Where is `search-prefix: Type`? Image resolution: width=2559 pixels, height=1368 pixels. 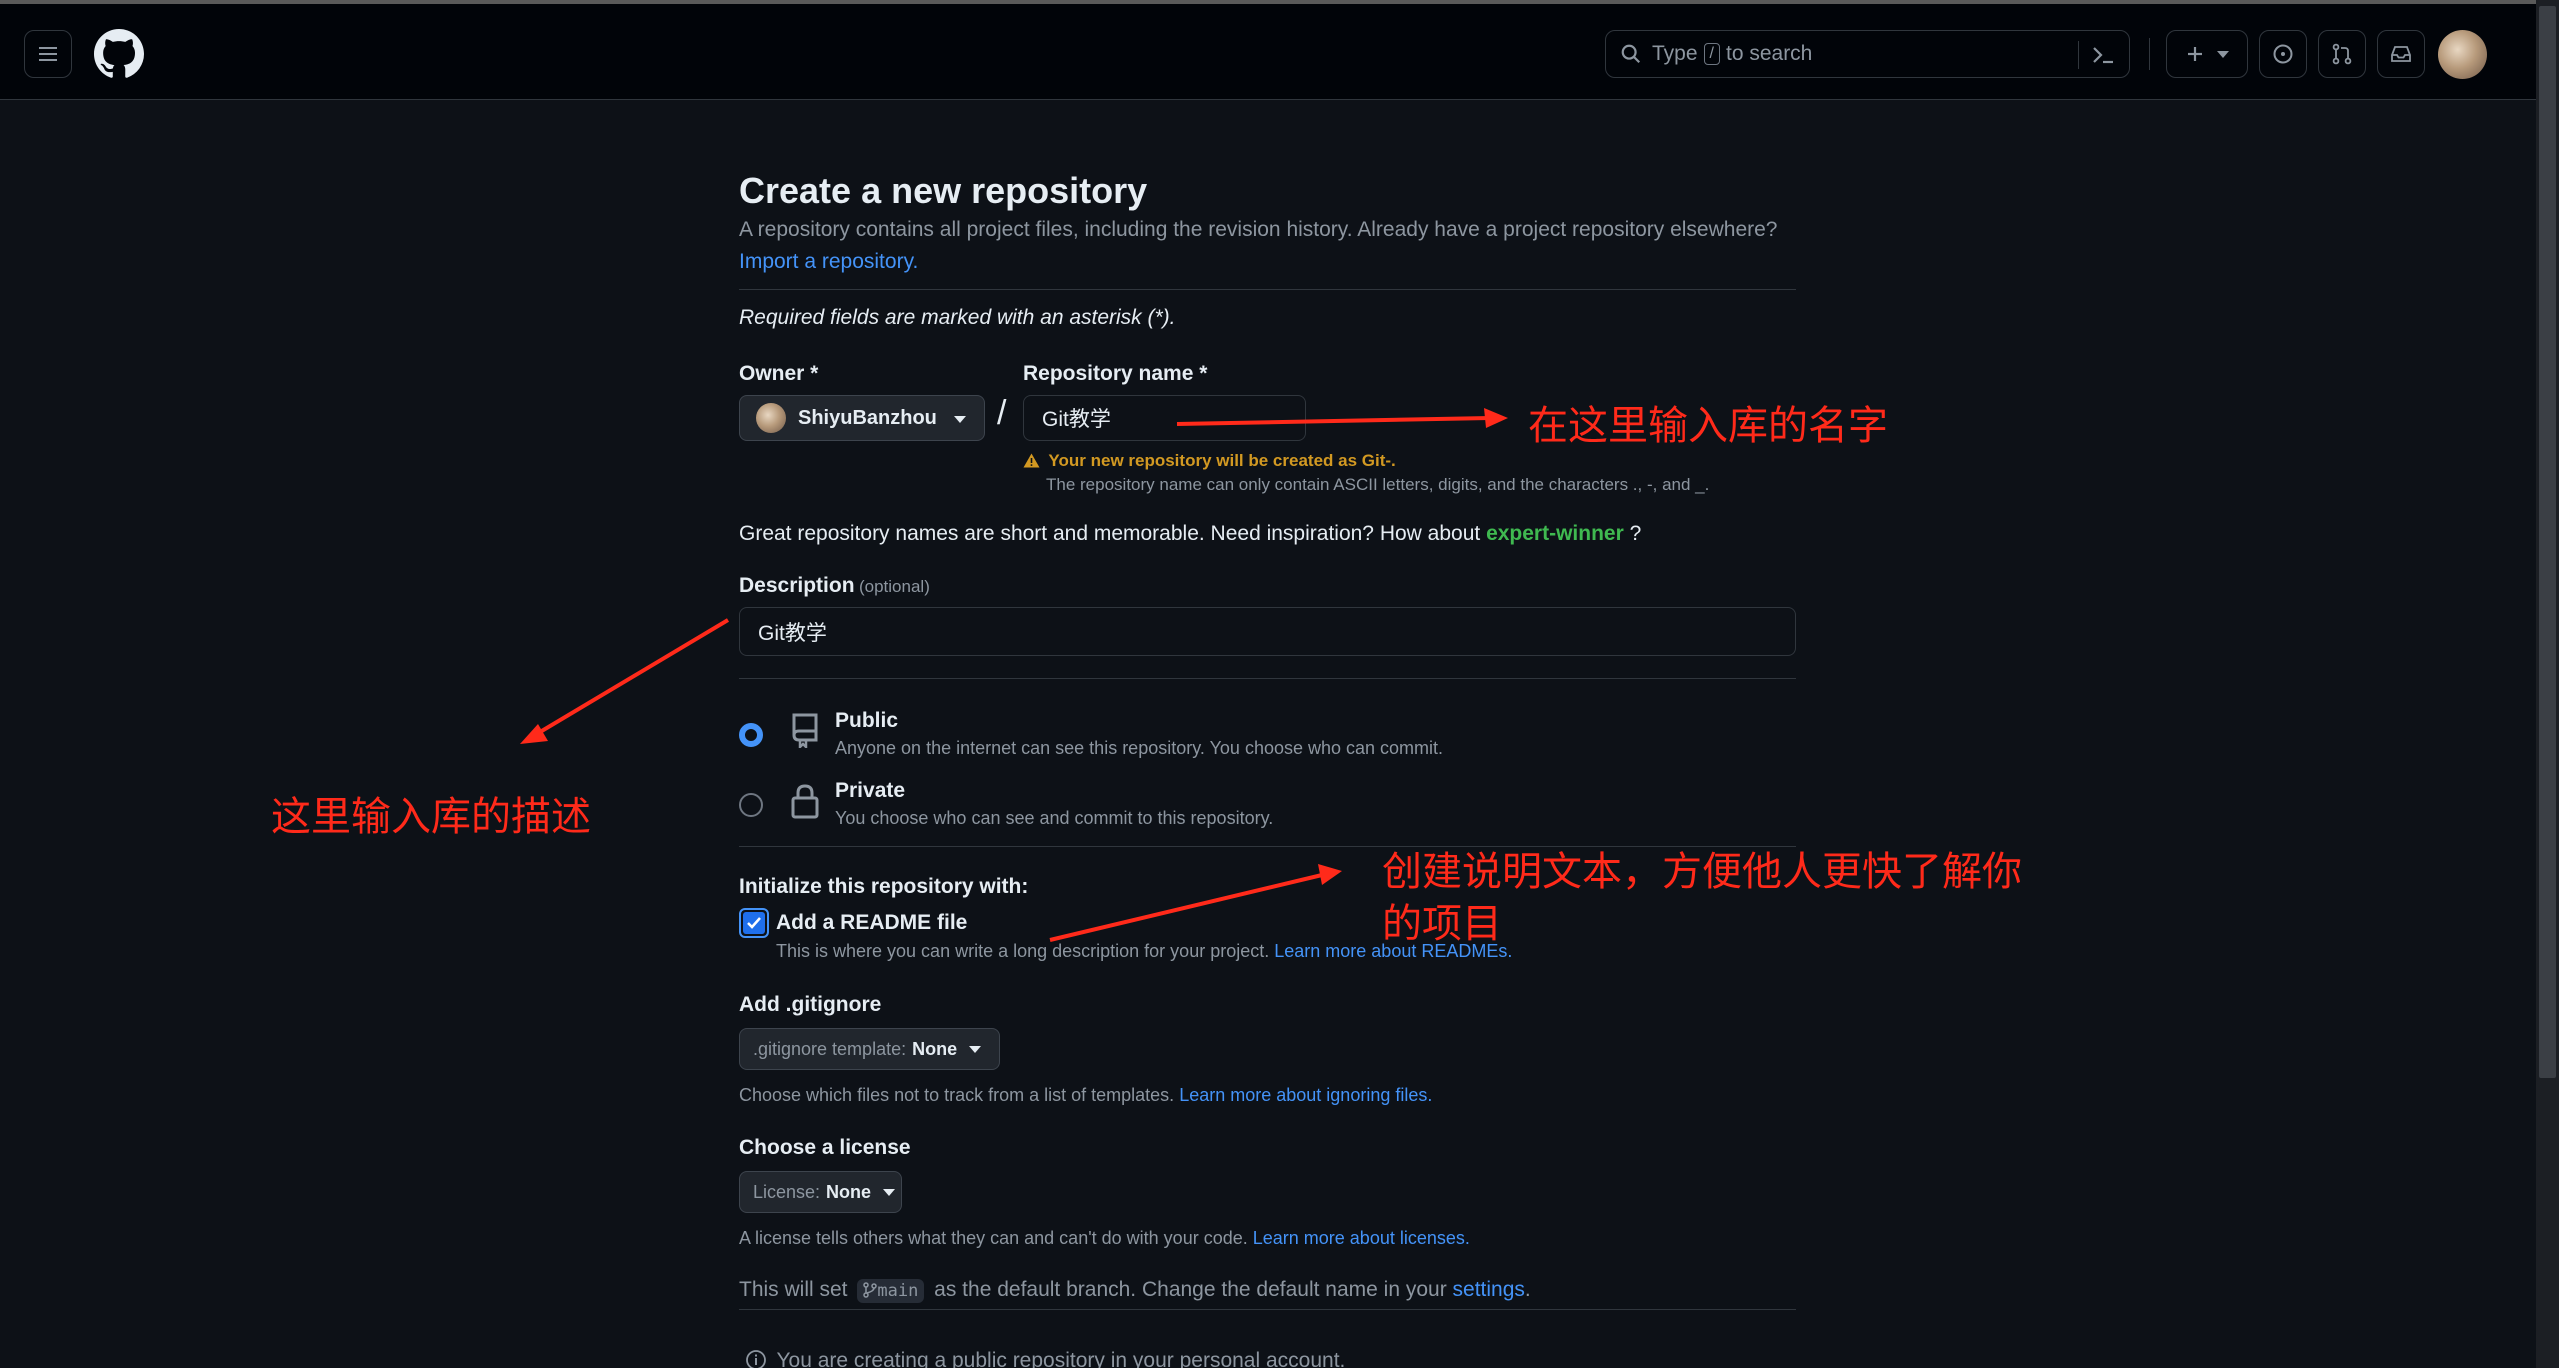 search-prefix: Type is located at coordinates (1675, 53).